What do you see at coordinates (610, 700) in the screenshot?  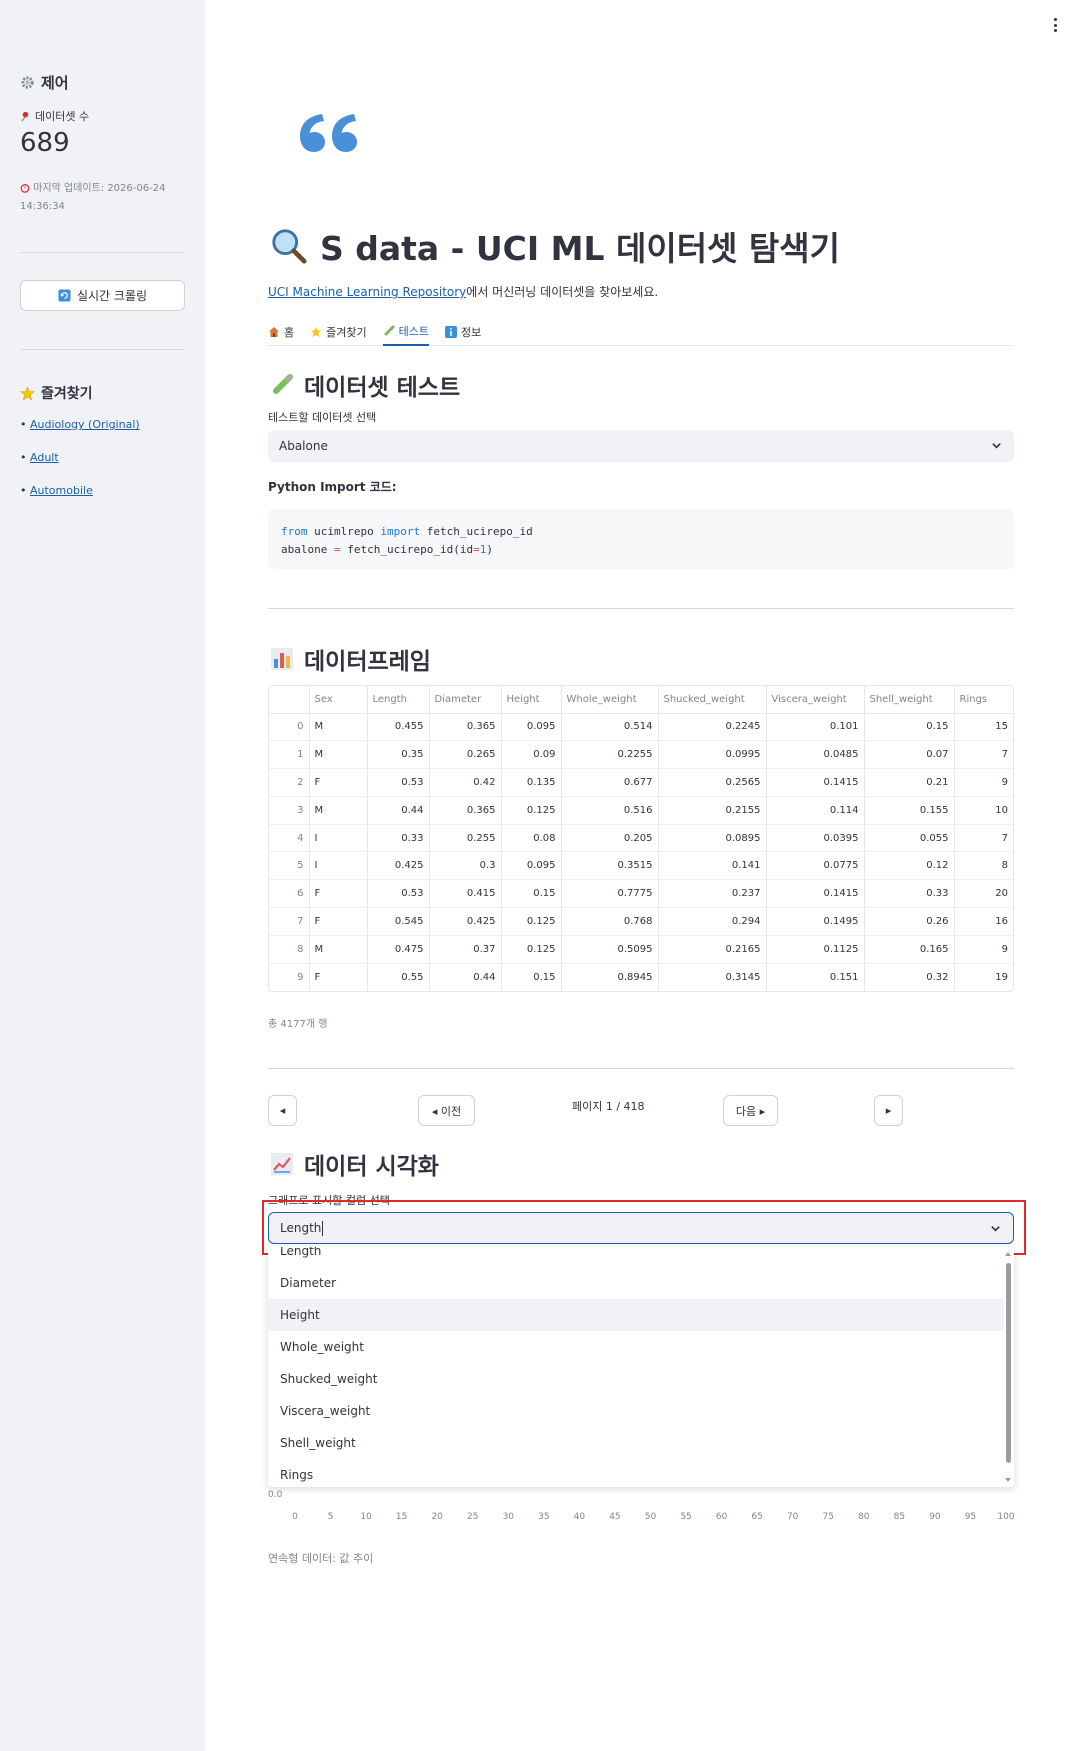 I see `column-header: Whole_weight` at bounding box center [610, 700].